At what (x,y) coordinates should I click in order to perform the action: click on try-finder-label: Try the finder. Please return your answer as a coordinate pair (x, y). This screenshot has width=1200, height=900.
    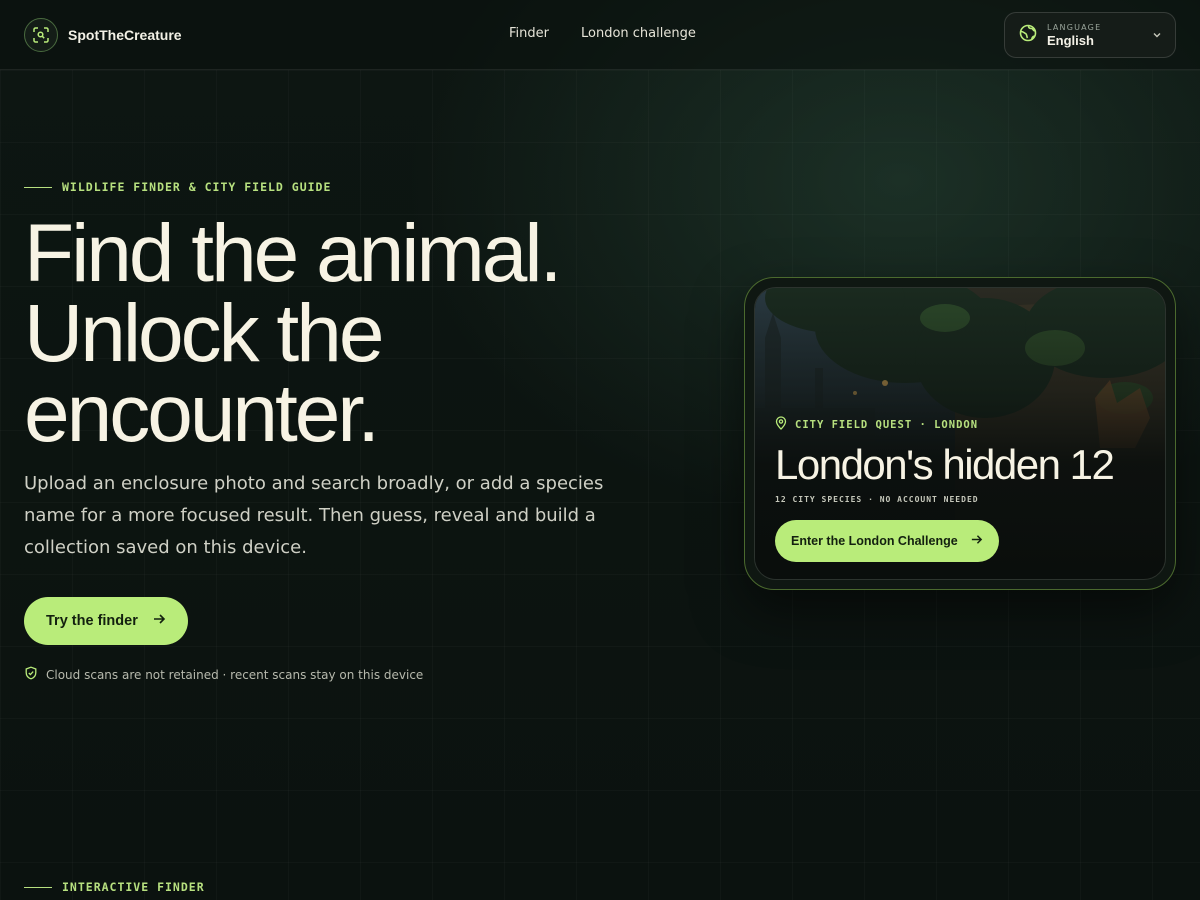
    Looking at the image, I should click on (92, 621).